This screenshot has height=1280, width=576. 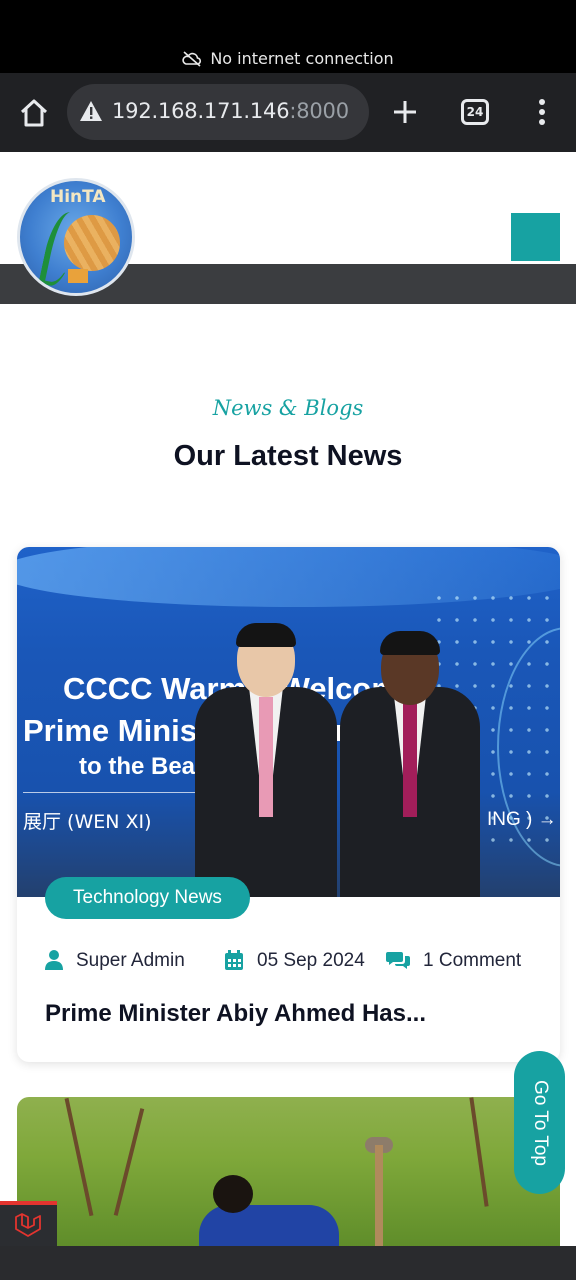 What do you see at coordinates (78, 276) in the screenshot?
I see `logo-building` at bounding box center [78, 276].